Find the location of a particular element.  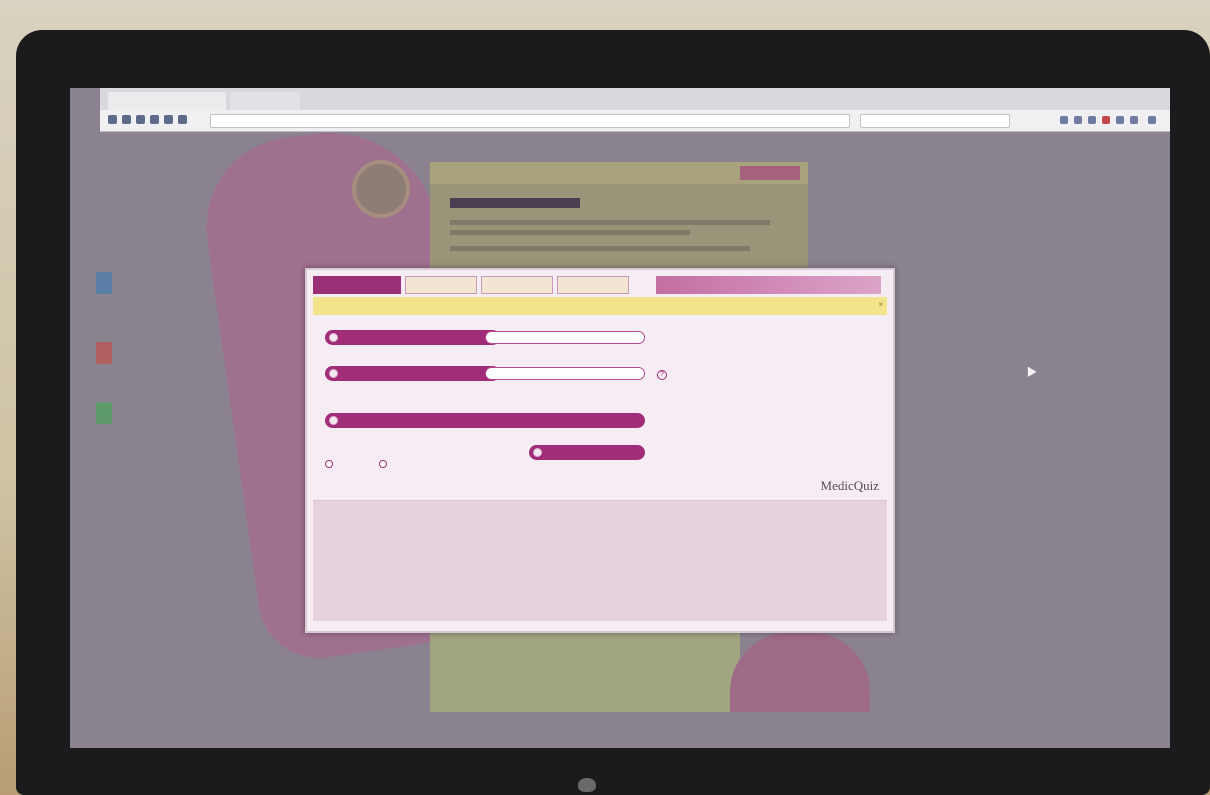

dialog-brand is located at coordinates (768, 285).